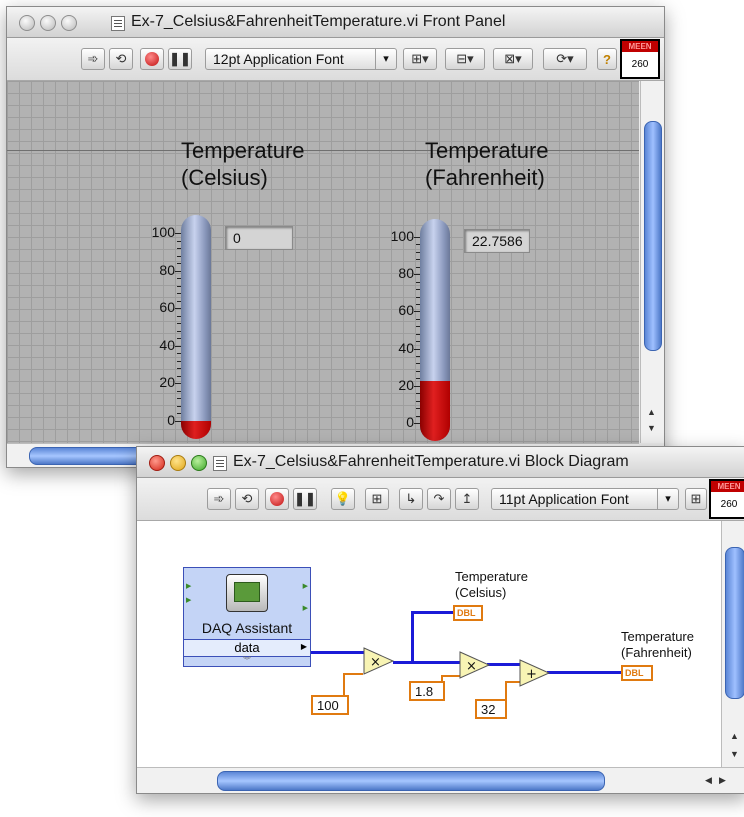 The width and height of the screenshot is (744, 817). What do you see at coordinates (535, 673) in the screenshot?
I see `add-node: +` at bounding box center [535, 673].